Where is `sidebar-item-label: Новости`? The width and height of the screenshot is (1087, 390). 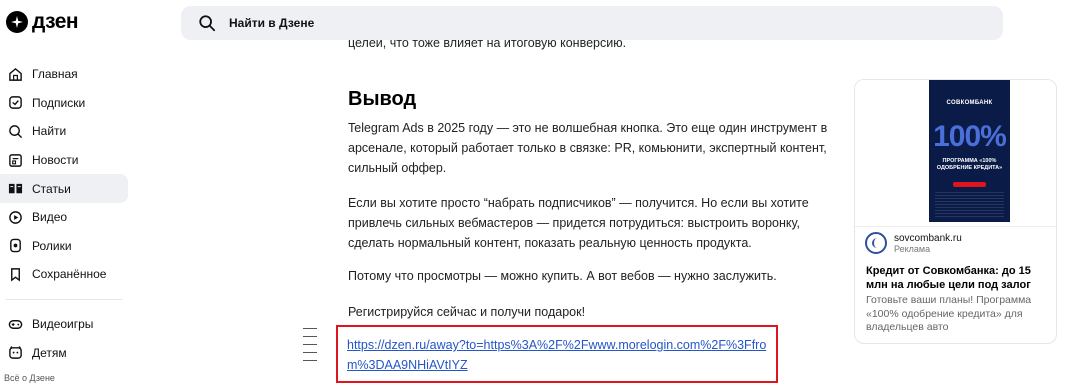 sidebar-item-label: Новости is located at coordinates (55, 160).